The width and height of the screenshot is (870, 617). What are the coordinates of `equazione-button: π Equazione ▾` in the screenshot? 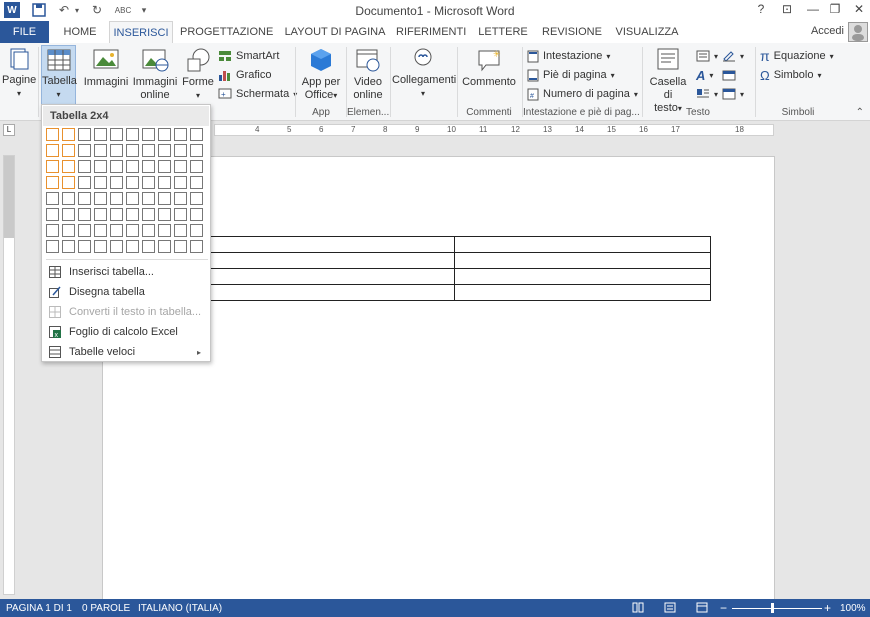 It's located at (797, 56).